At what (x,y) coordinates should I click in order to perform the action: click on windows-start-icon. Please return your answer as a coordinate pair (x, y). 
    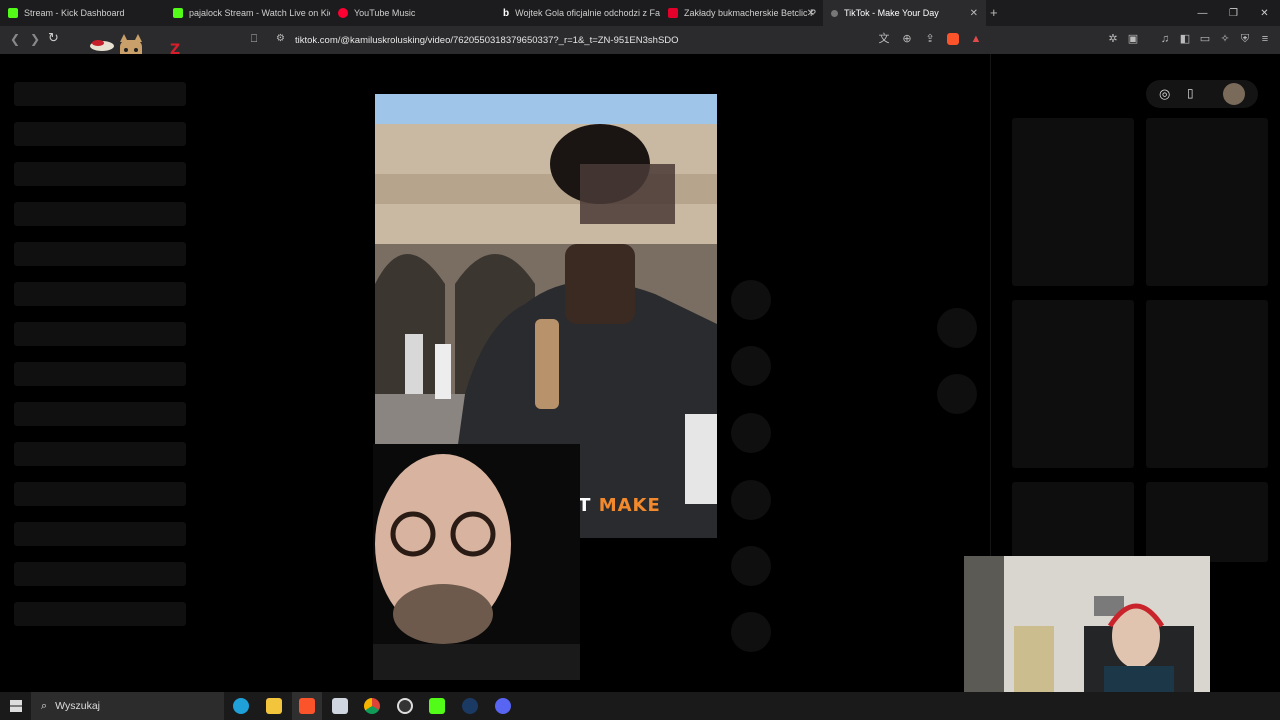
    Looking at the image, I should click on (16, 706).